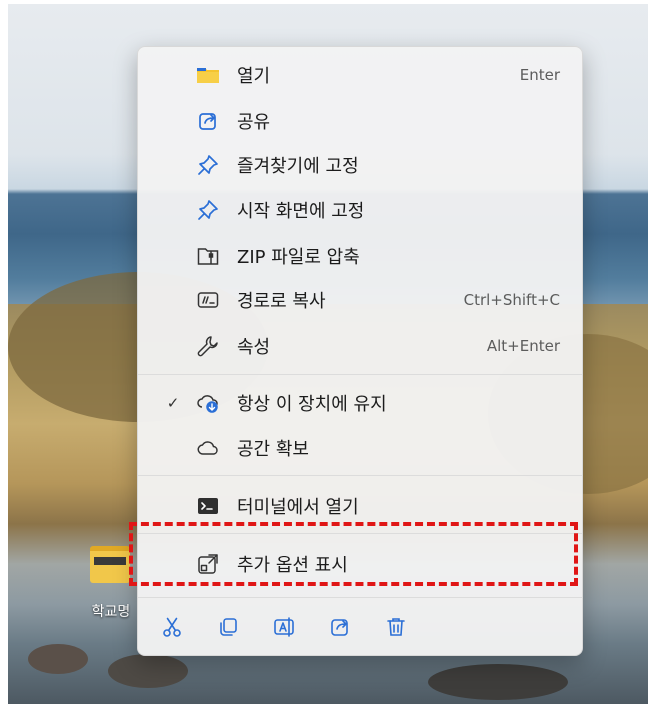 This screenshot has height=707, width=652. I want to click on delete-button, so click(396, 627).